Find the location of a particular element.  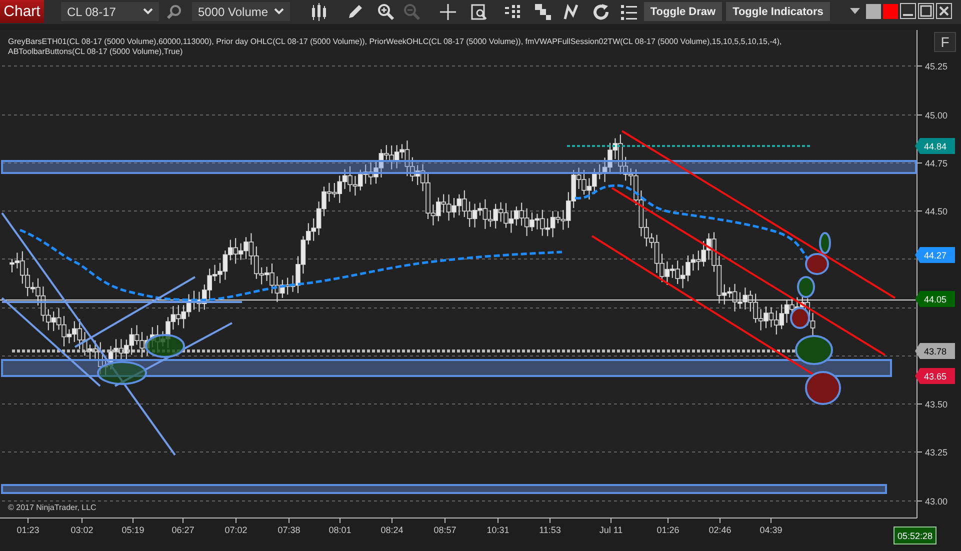

time-axis-label: 04:39 is located at coordinates (771, 530).